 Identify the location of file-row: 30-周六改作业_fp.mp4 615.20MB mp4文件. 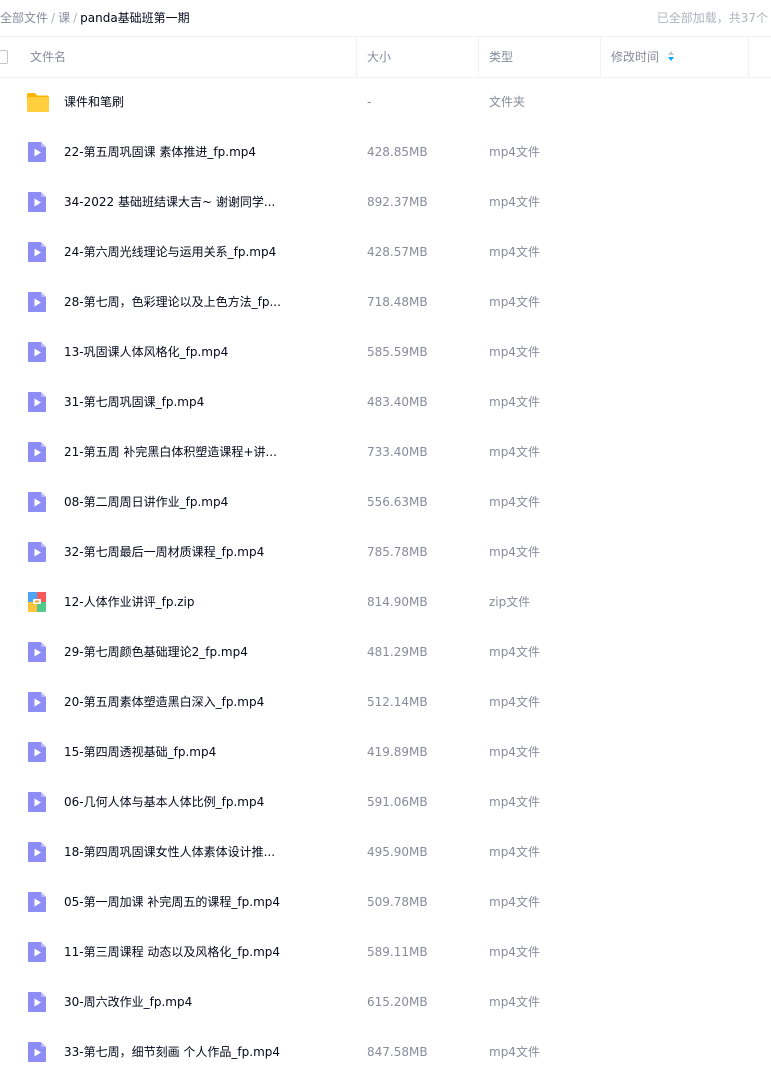
(385, 1002).